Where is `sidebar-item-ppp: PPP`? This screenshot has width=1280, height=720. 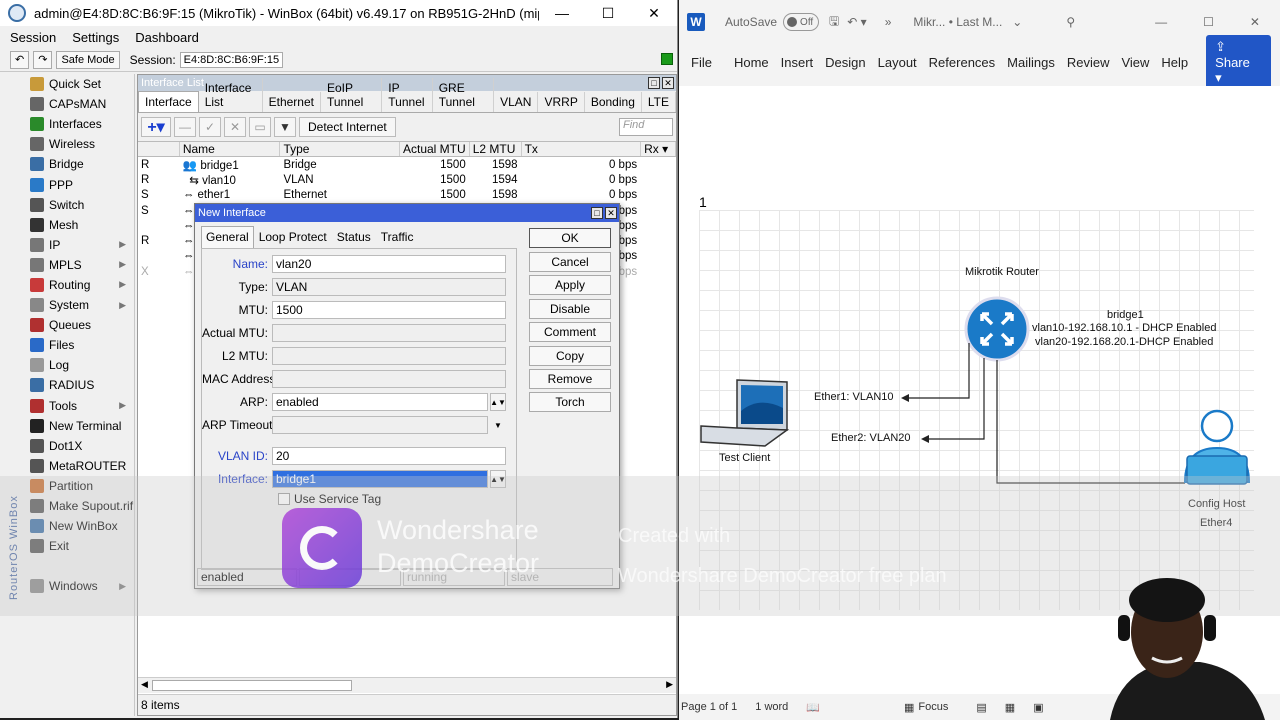
sidebar-item-ppp: PPP is located at coordinates (80, 184).